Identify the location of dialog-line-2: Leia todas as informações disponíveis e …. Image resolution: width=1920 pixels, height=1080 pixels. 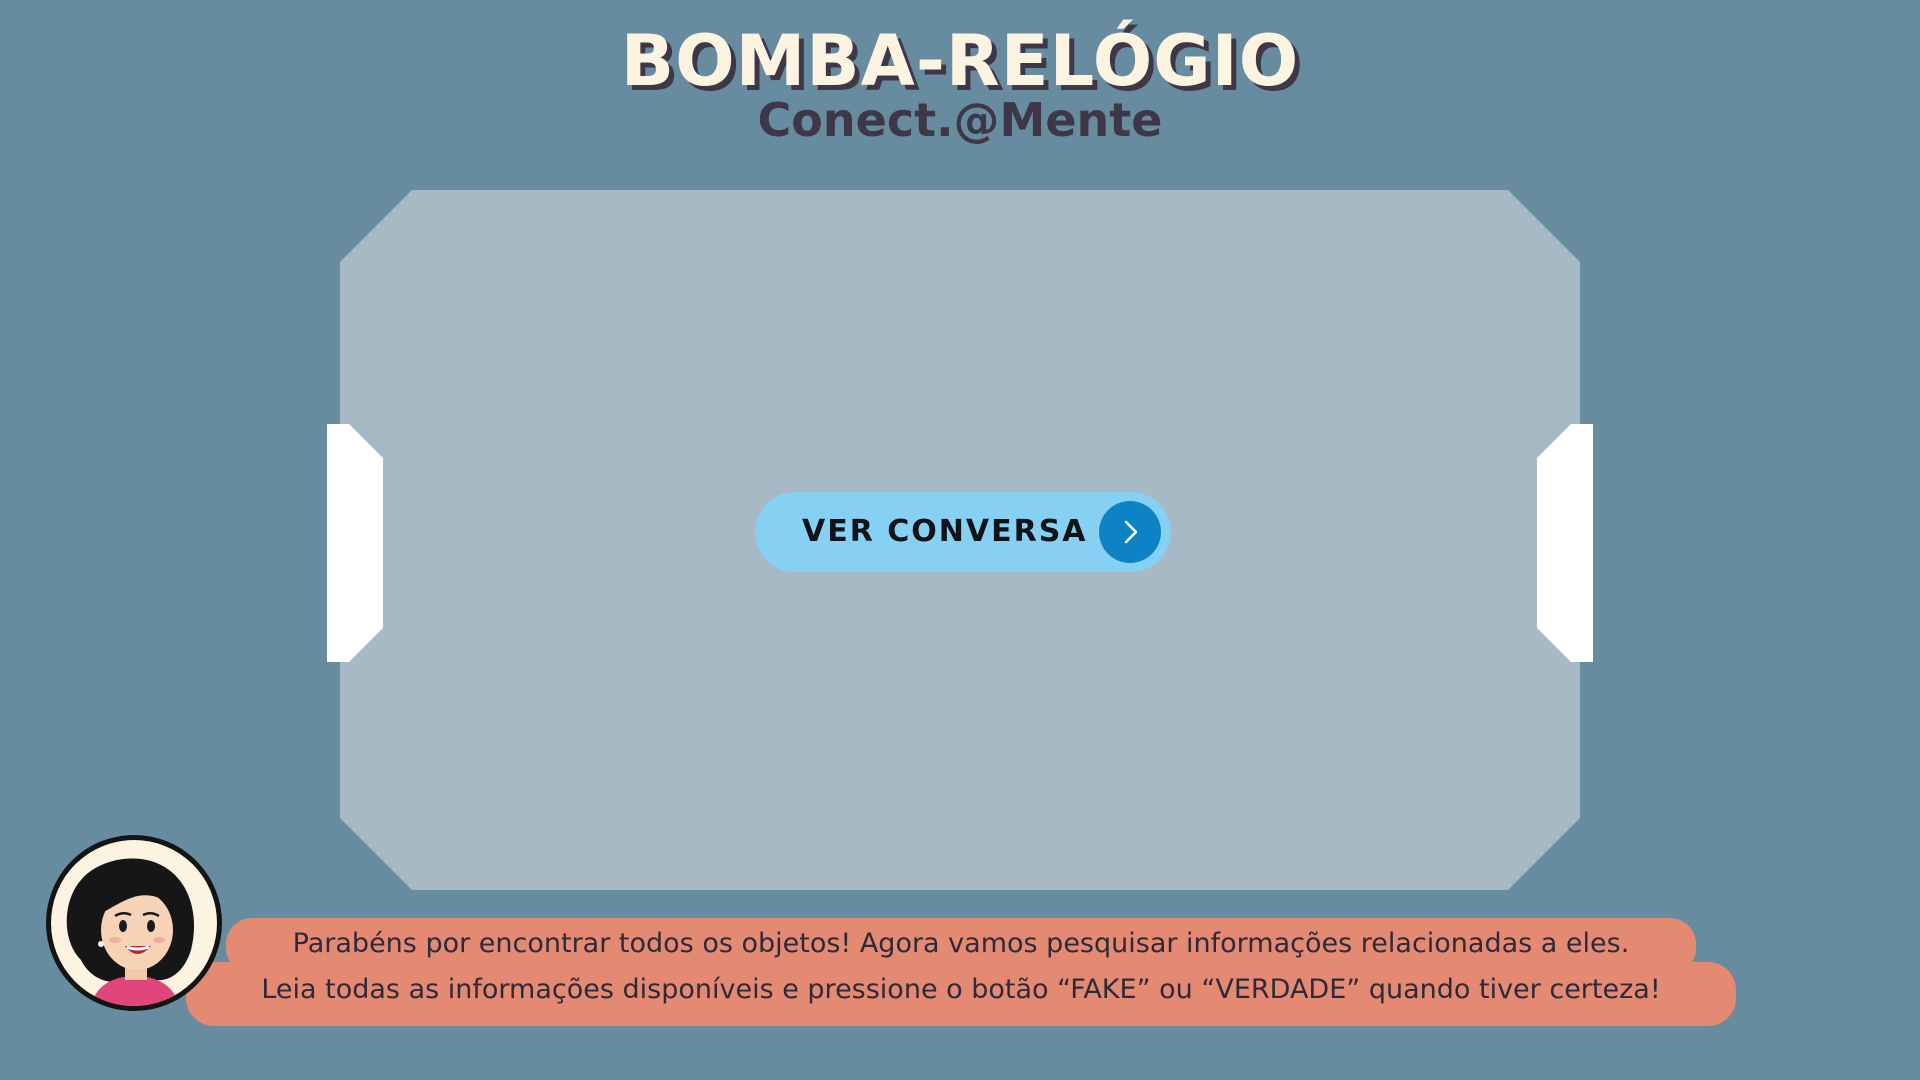
(961, 989).